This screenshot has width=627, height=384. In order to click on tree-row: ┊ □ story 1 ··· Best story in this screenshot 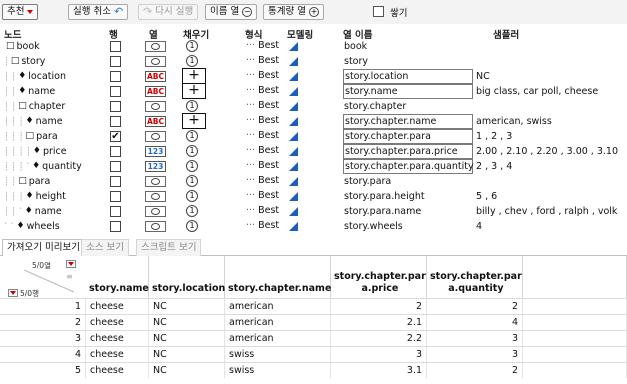, I will do `click(313, 61)`.